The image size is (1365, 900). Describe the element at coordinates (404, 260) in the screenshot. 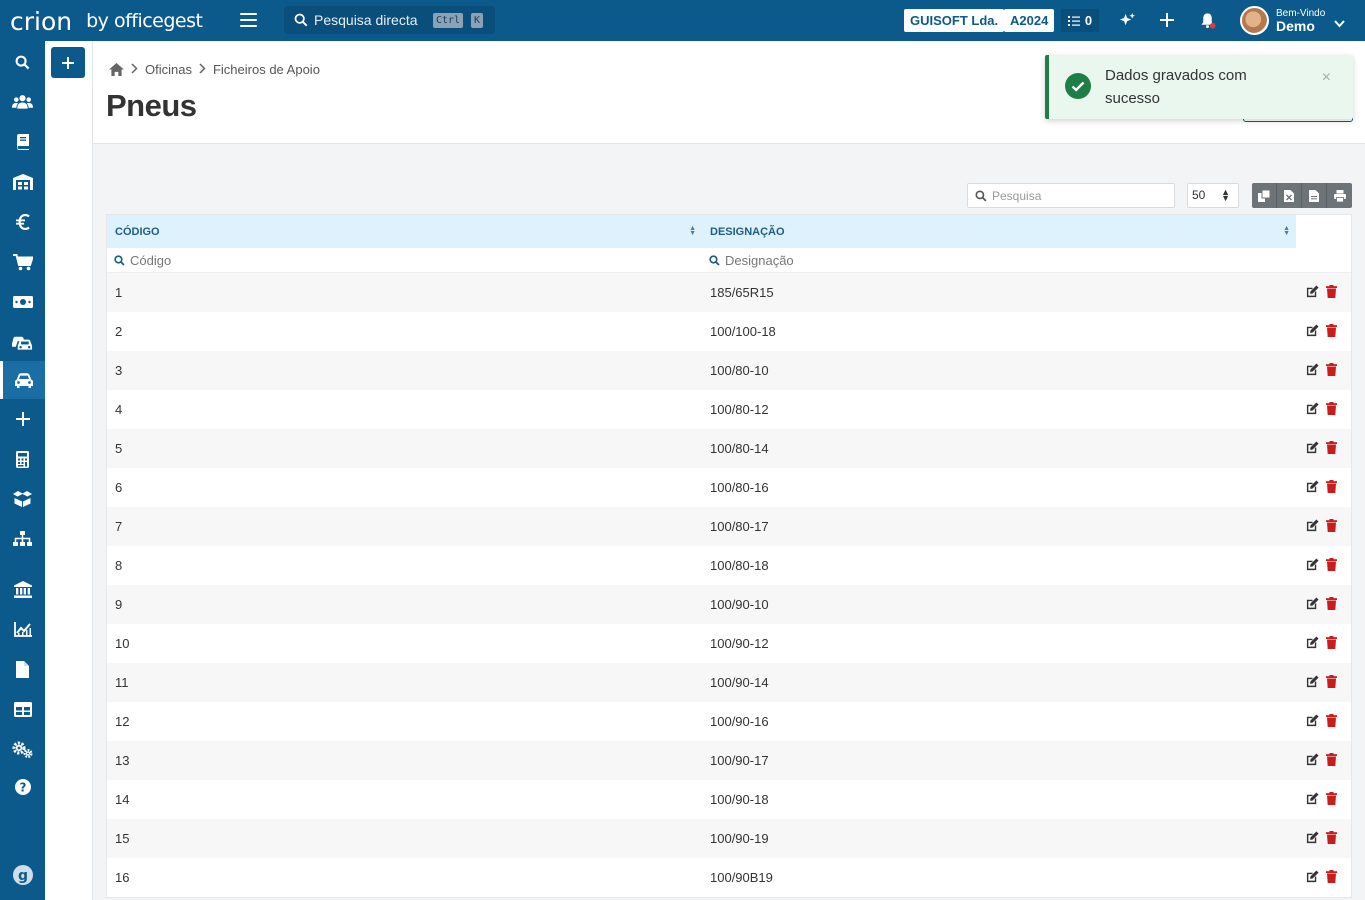

I see `filter-codigo-input: Código` at that location.